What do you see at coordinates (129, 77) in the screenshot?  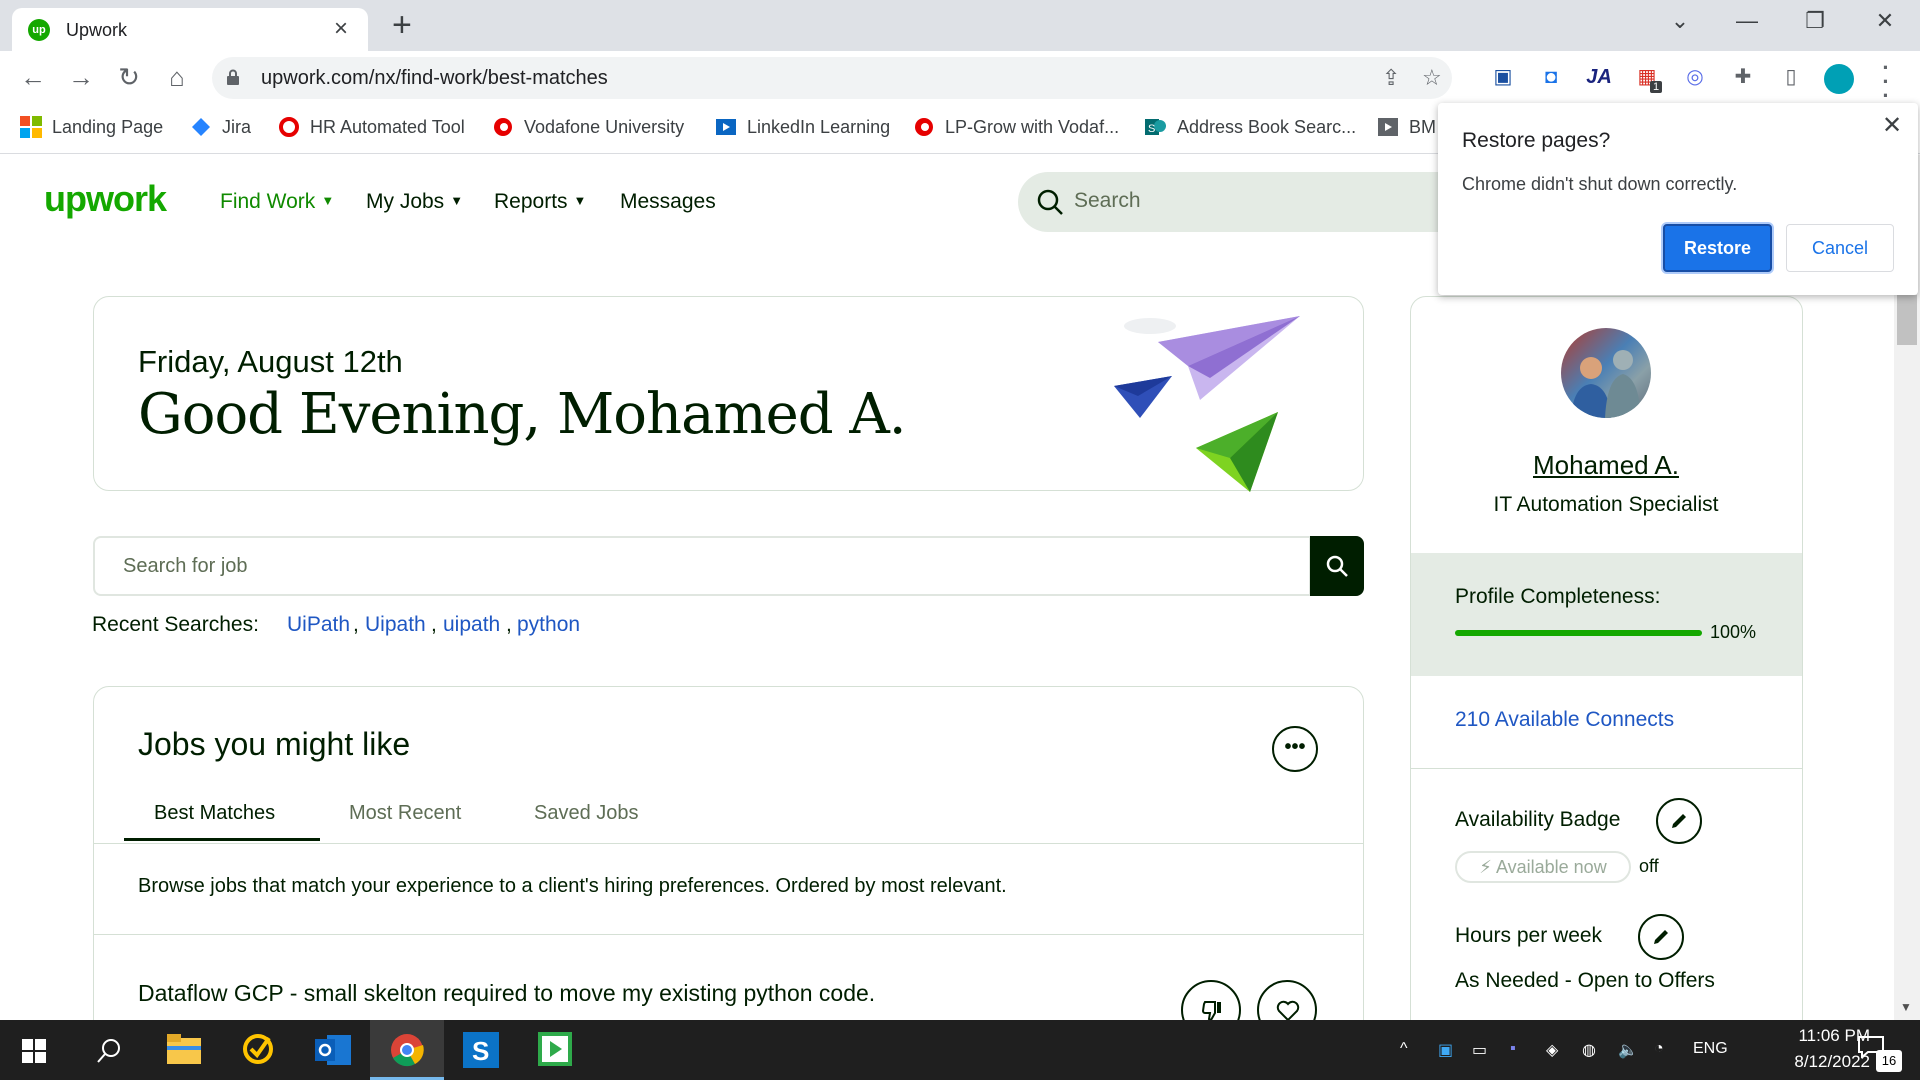 I see `reload-icon: ↻` at bounding box center [129, 77].